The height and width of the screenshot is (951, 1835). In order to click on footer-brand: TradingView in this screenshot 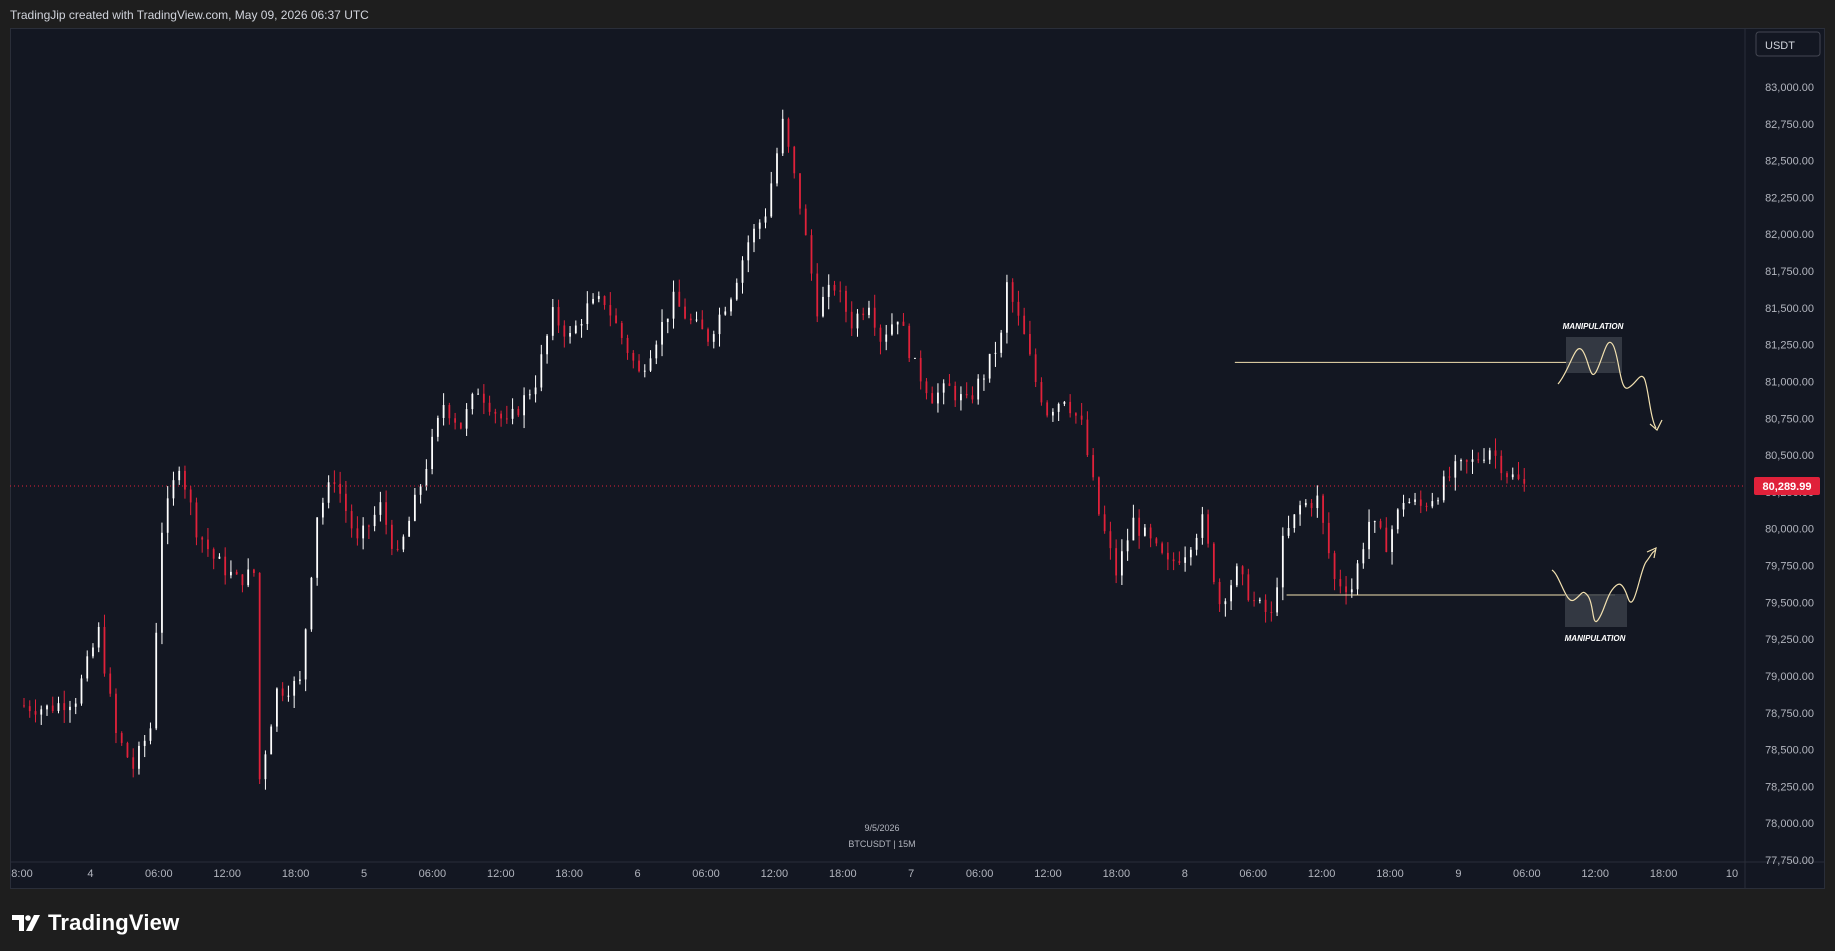, I will do `click(114, 922)`.